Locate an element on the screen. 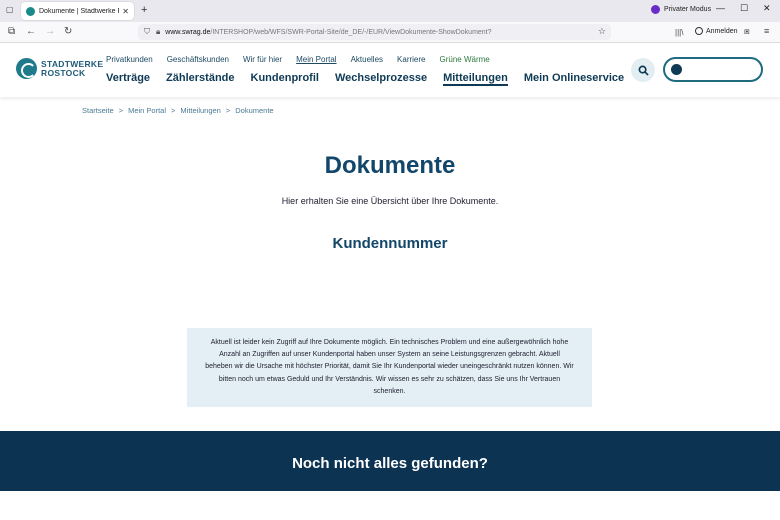  private-mode-indicator: Privater Modus is located at coordinates (681, 9).